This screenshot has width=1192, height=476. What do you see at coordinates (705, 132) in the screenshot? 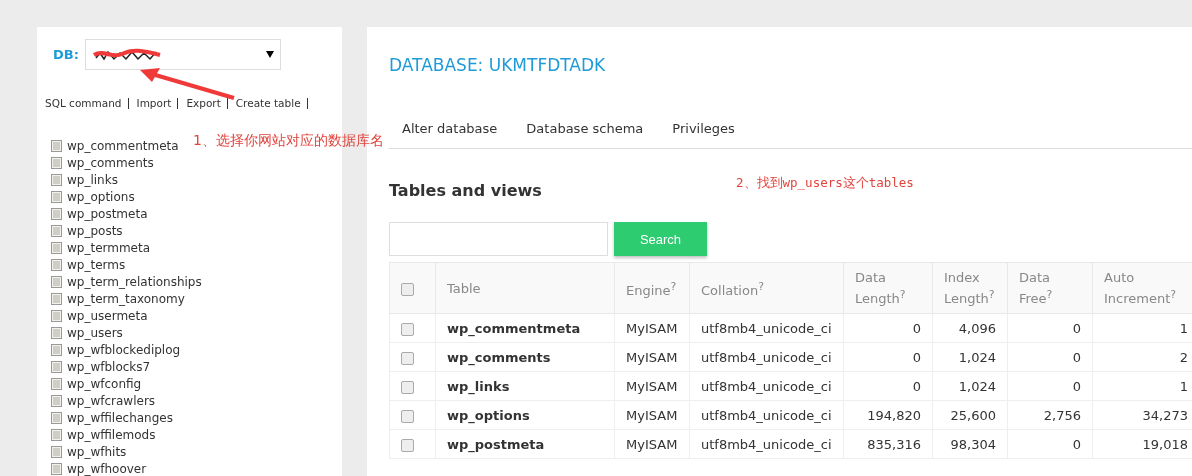
I see `tab: Privileges` at bounding box center [705, 132].